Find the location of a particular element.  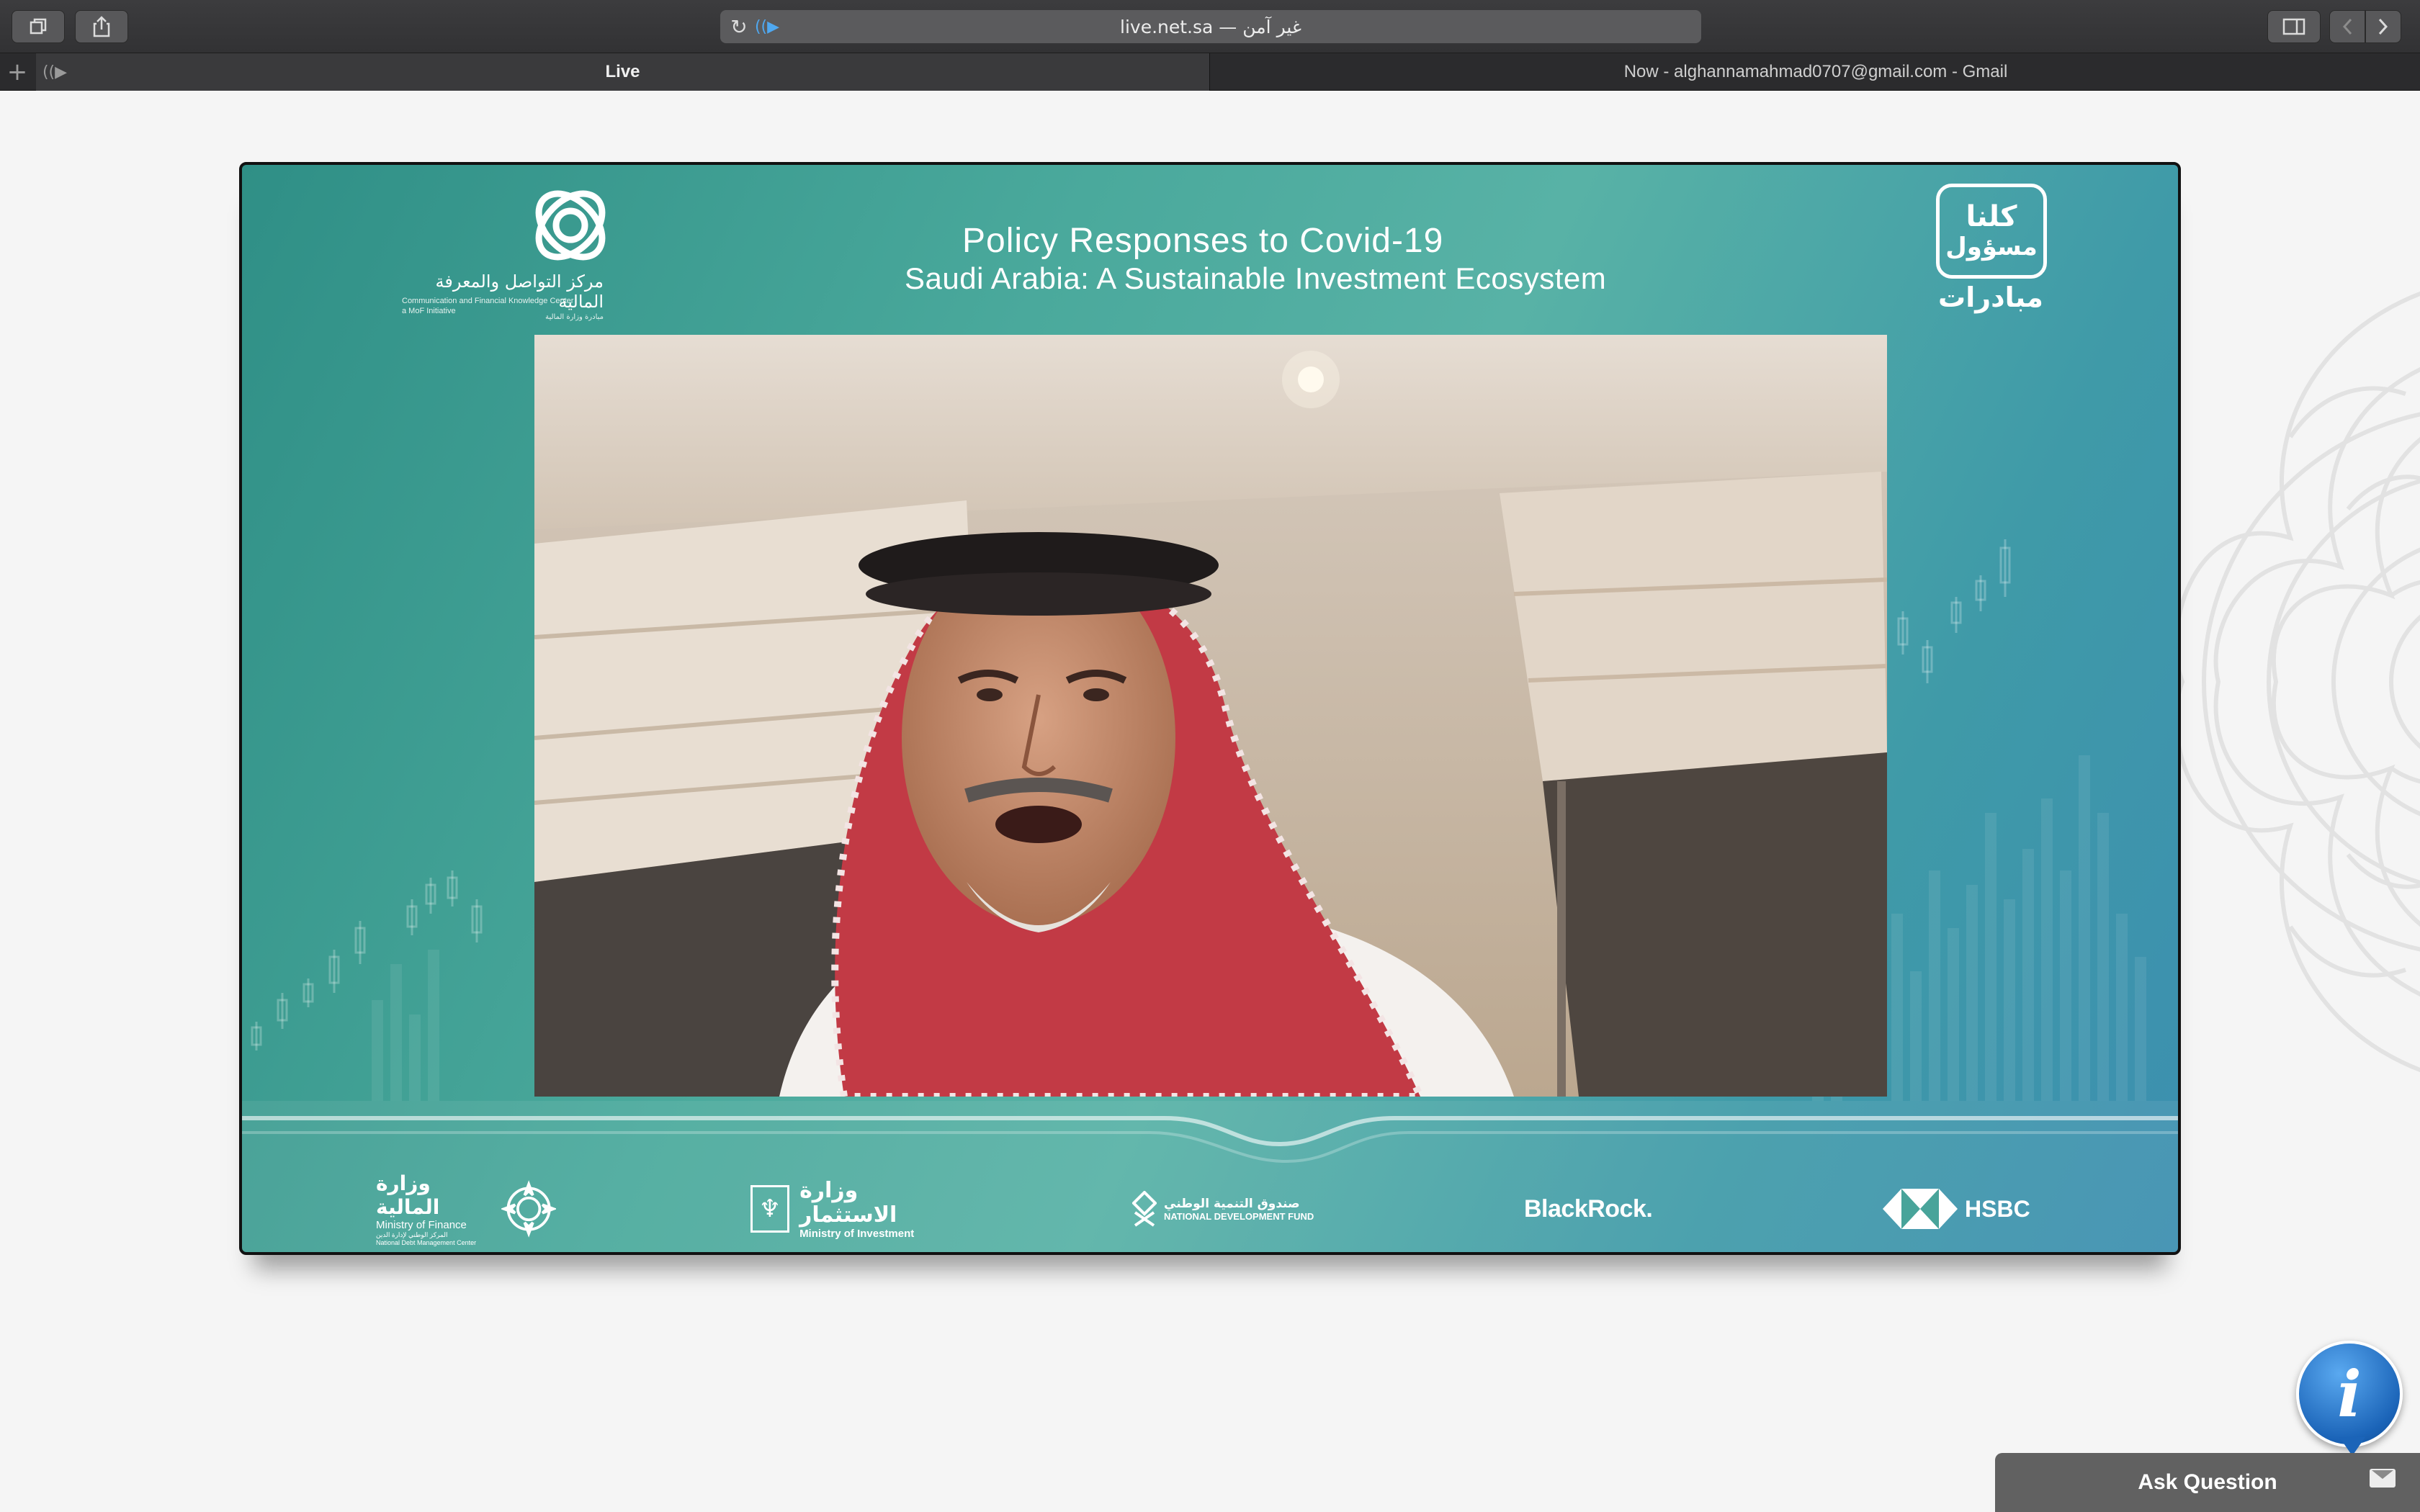

back-button is located at coordinates (2347, 26).